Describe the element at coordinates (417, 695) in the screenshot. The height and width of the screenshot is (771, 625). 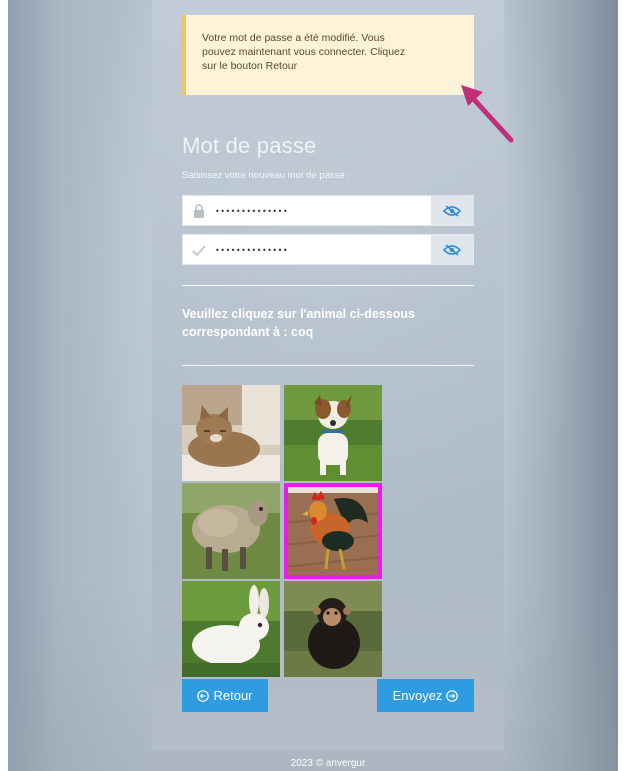
I see `submit-button-label: Envoyez` at that location.